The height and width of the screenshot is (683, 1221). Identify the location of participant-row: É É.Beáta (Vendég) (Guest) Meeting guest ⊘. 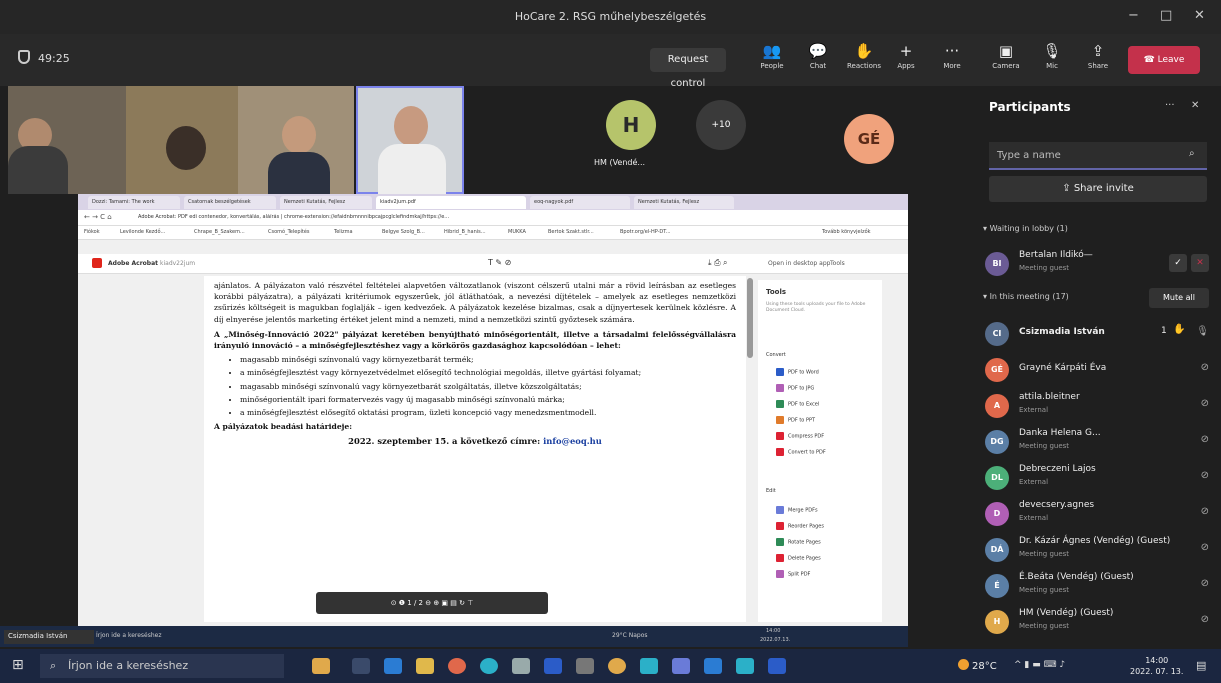
(1100, 586).